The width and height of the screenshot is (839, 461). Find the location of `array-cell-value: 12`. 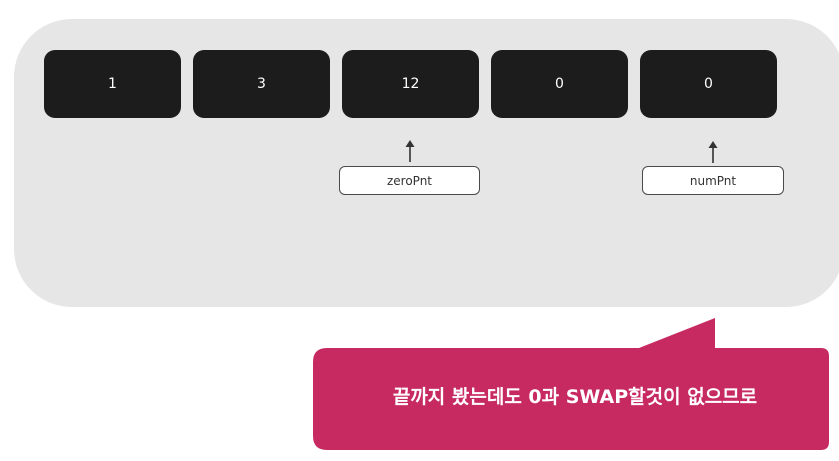

array-cell-value: 12 is located at coordinates (410, 84).